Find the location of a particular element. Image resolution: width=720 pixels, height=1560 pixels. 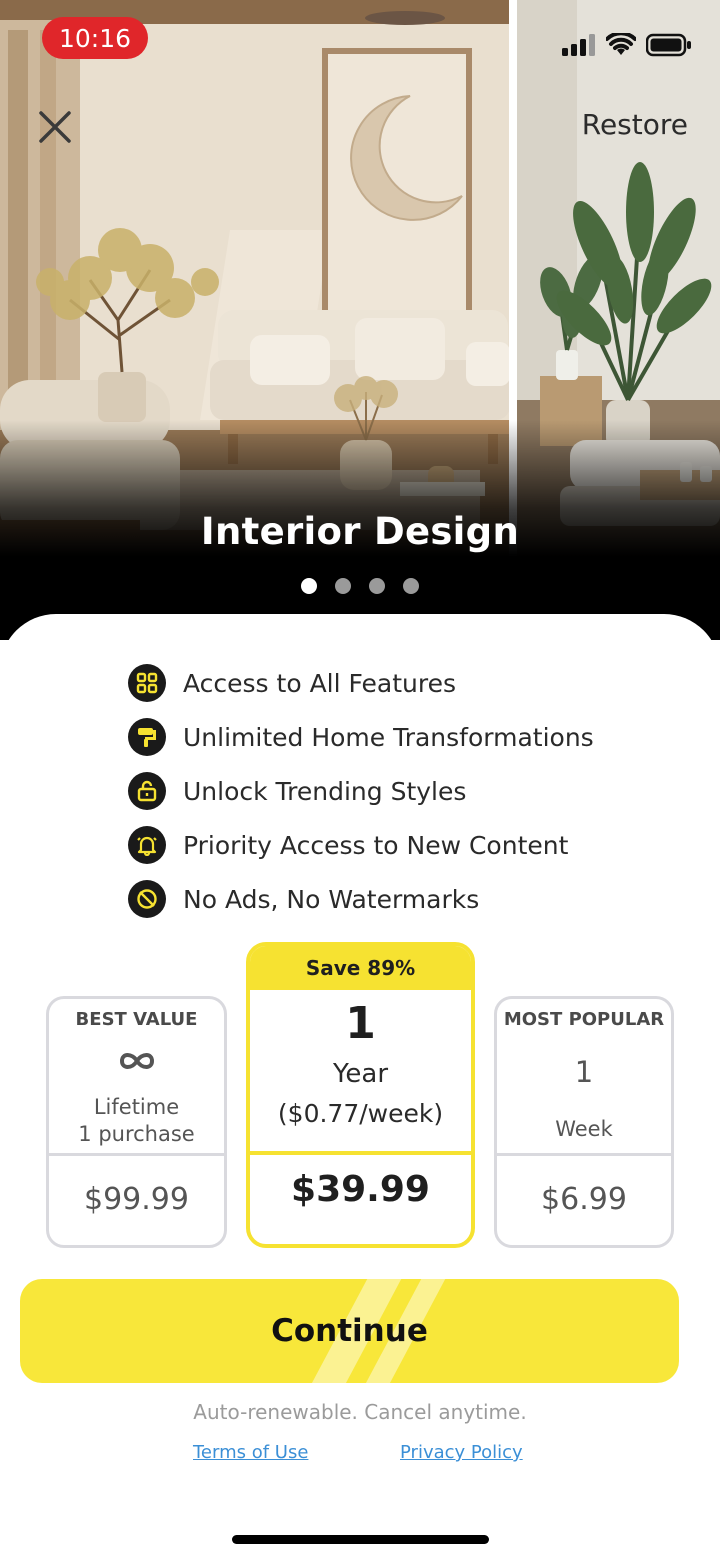

plan-badge: BEST VALUE is located at coordinates (136, 1019).